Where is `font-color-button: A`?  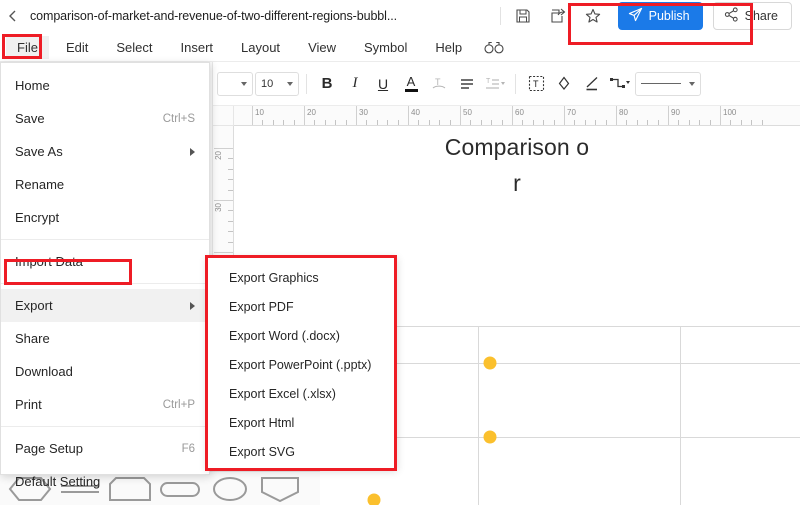 font-color-button: A is located at coordinates (411, 84).